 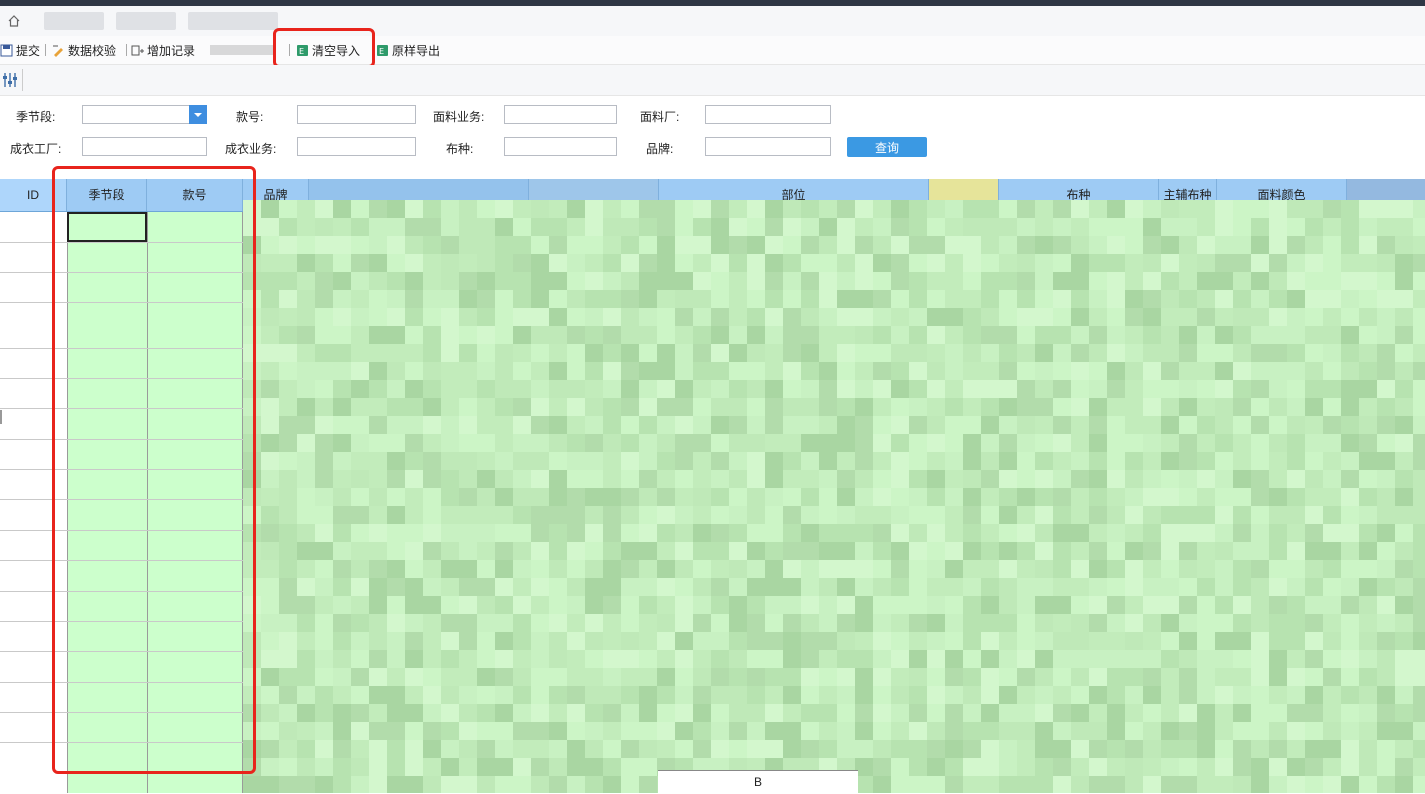 What do you see at coordinates (408, 50) in the screenshot?
I see `export-original-button: E 原样导出` at bounding box center [408, 50].